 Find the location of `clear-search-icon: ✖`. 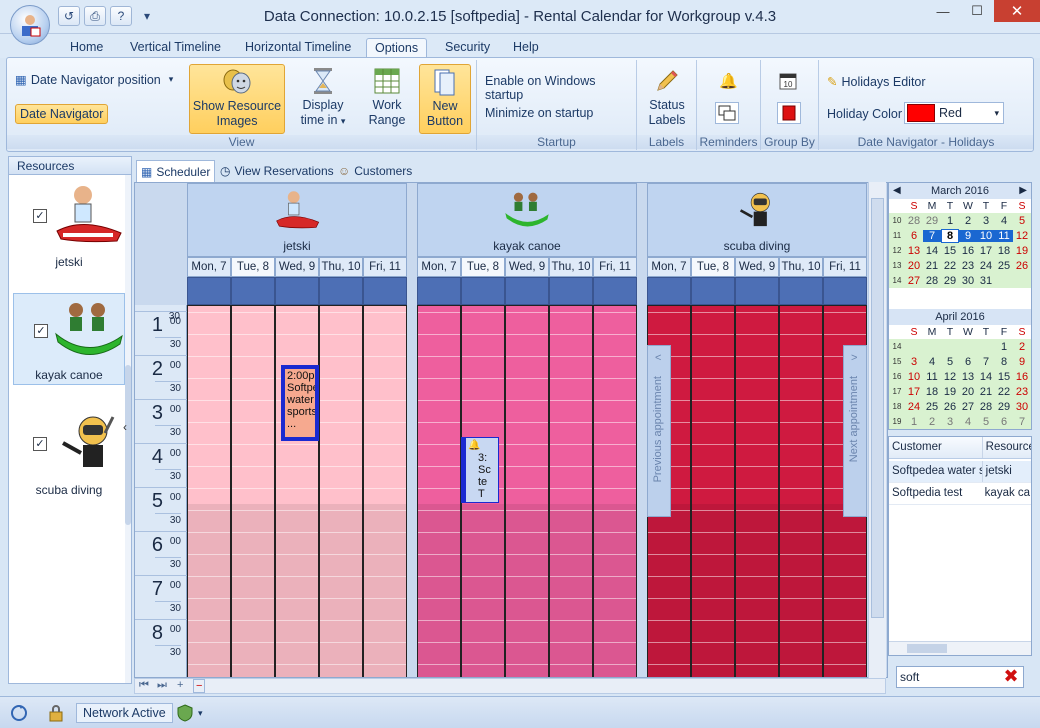

clear-search-icon: ✖ is located at coordinates (1011, 676).